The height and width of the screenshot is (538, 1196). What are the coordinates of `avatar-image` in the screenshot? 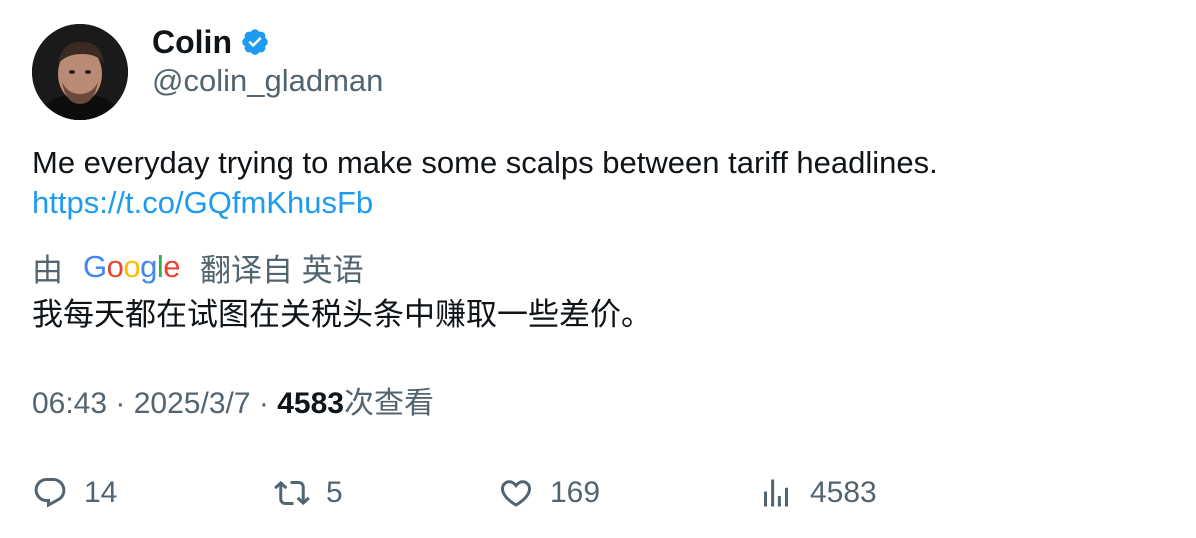 It's located at (80, 72).